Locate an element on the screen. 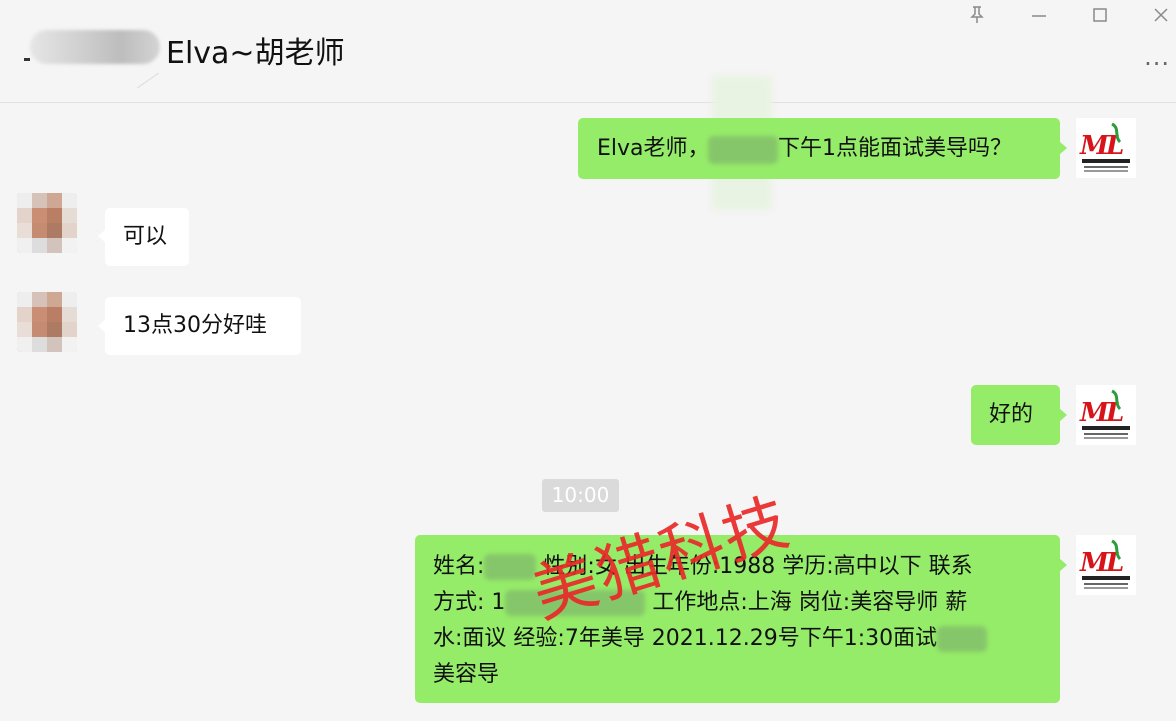 This screenshot has height=721, width=1176. message-text: 好的 is located at coordinates (1011, 414).